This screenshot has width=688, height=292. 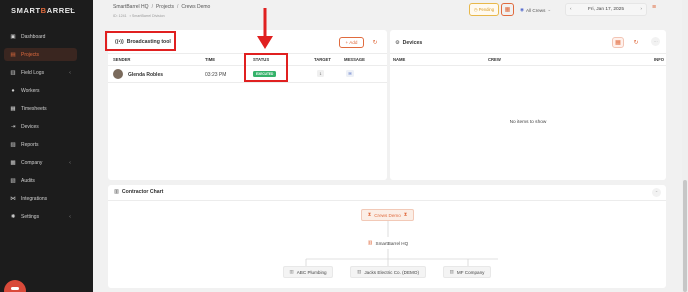 I want to click on grid-view-button: ▦, so click(x=507, y=9).